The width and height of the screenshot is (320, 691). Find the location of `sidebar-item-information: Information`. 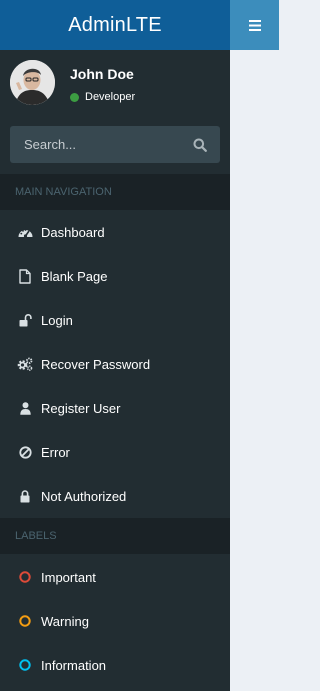

sidebar-item-information: Information is located at coordinates (115, 665).